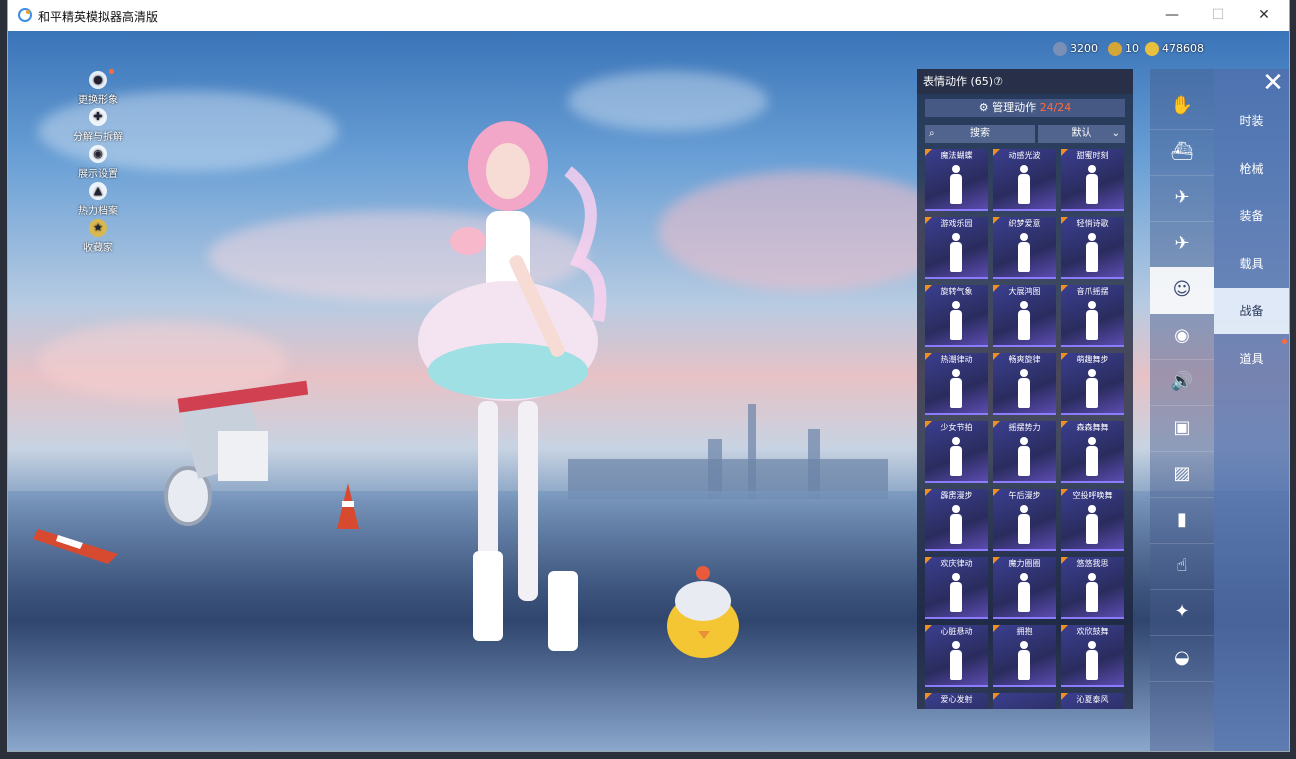 The image size is (1296, 759). Describe the element at coordinates (1251, 410) in the screenshot. I see `main-tab-column: ✕ 时装 枪械 装备 载具 战备 道具` at that location.